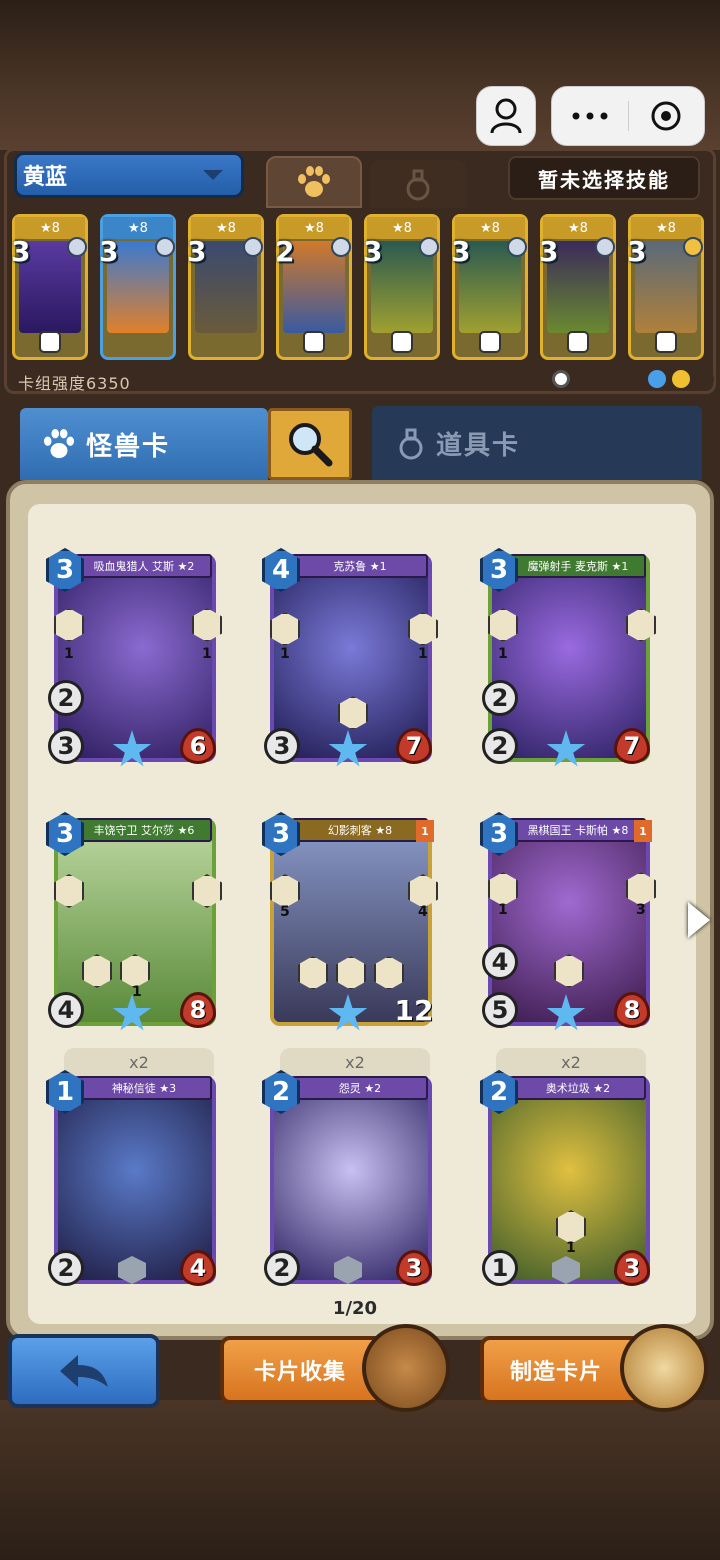 This screenshot has width=720, height=1560. Describe the element at coordinates (566, 1181) in the screenshot. I see `monster-card: 奥术垃圾 ★2 2 1 1 3` at that location.